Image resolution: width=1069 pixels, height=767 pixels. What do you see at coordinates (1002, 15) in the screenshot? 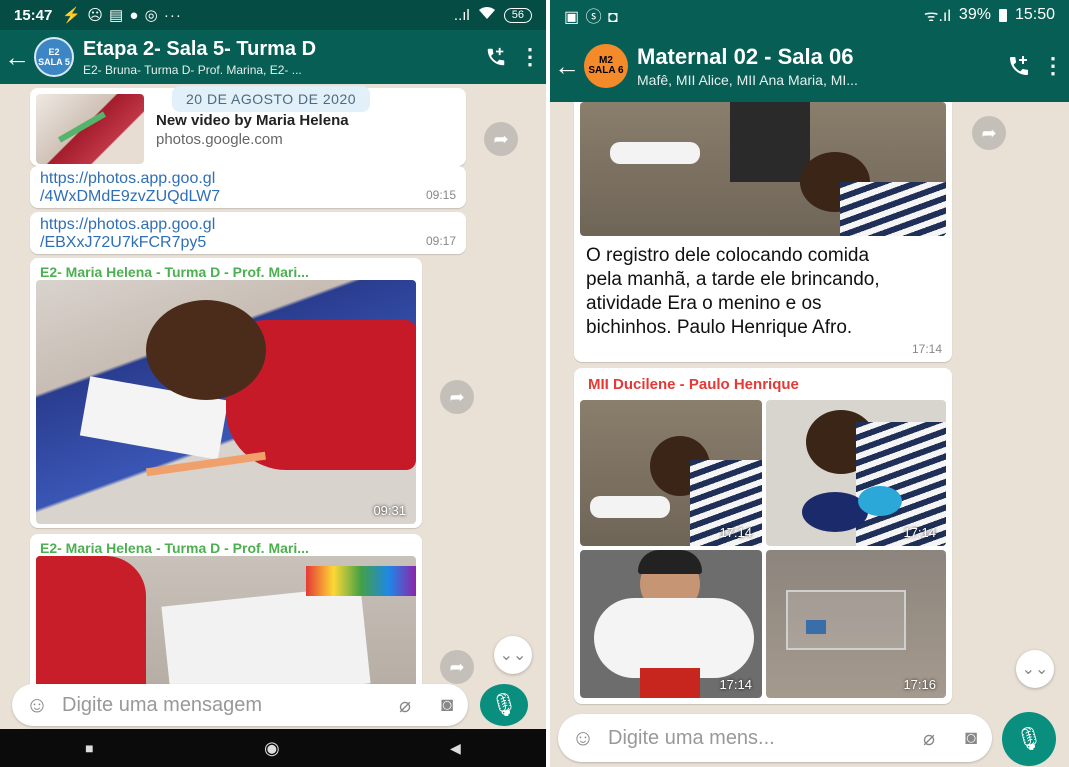
I see `battery-icon` at bounding box center [1002, 15].